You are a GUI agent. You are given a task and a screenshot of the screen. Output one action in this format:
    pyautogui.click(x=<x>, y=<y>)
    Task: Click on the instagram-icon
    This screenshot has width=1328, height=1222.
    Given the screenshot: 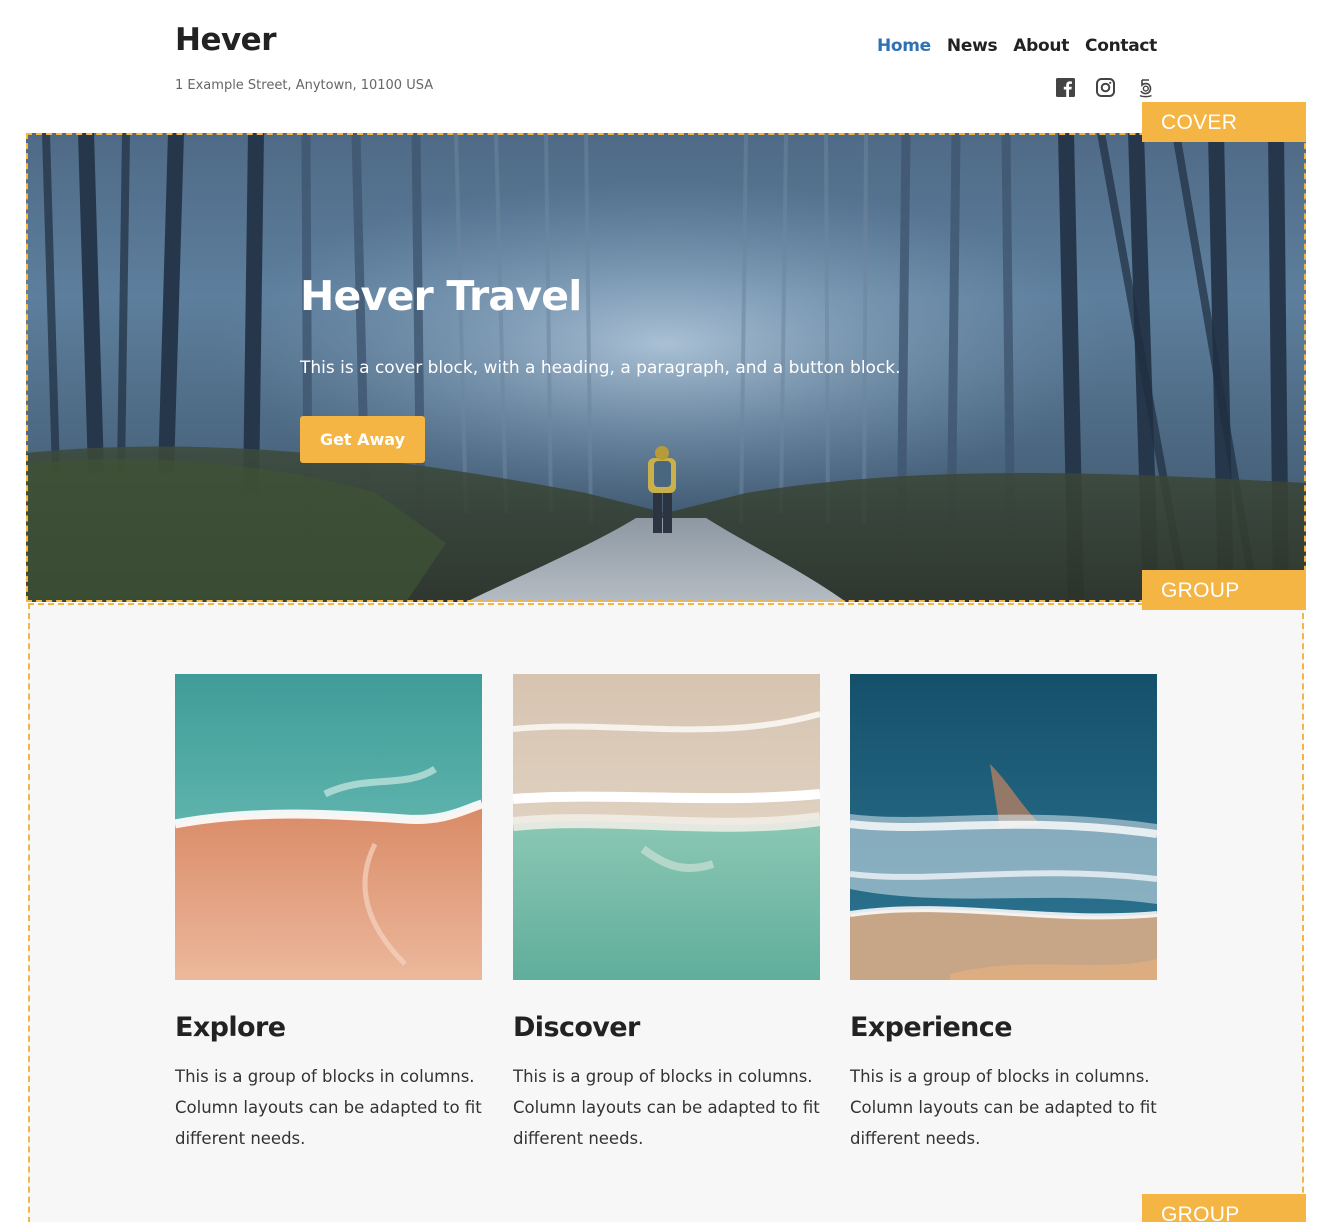 What is the action you would take?
    pyautogui.click(x=1105, y=87)
    